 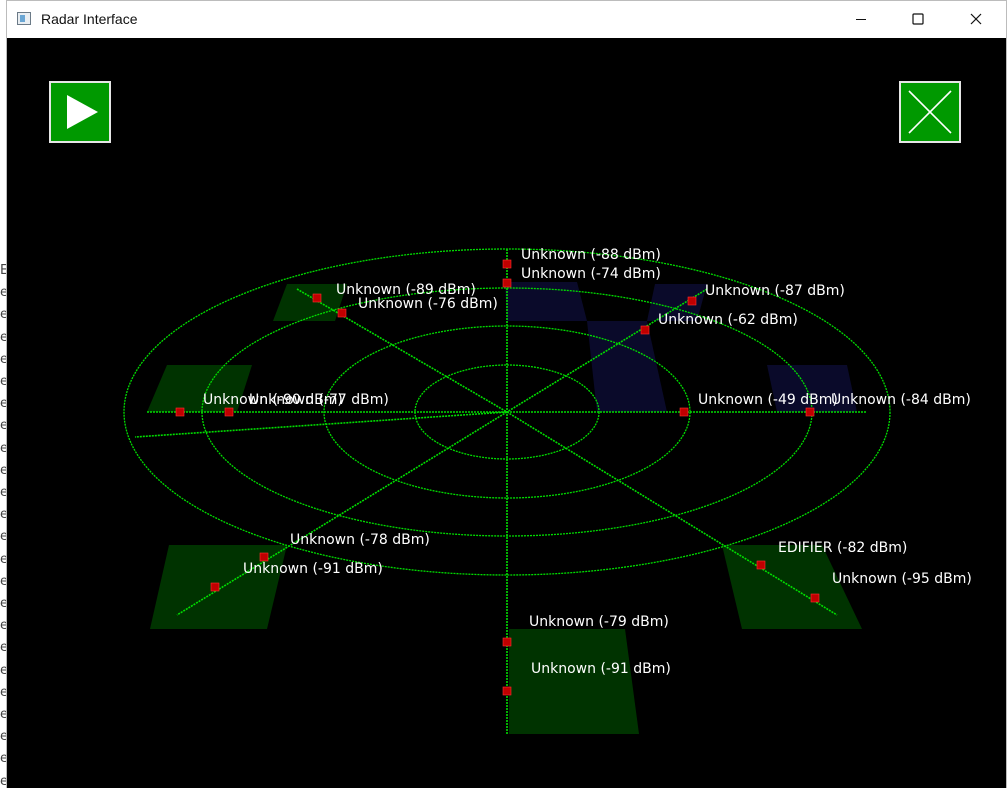 I want to click on minimize-icon, so click(x=861, y=19).